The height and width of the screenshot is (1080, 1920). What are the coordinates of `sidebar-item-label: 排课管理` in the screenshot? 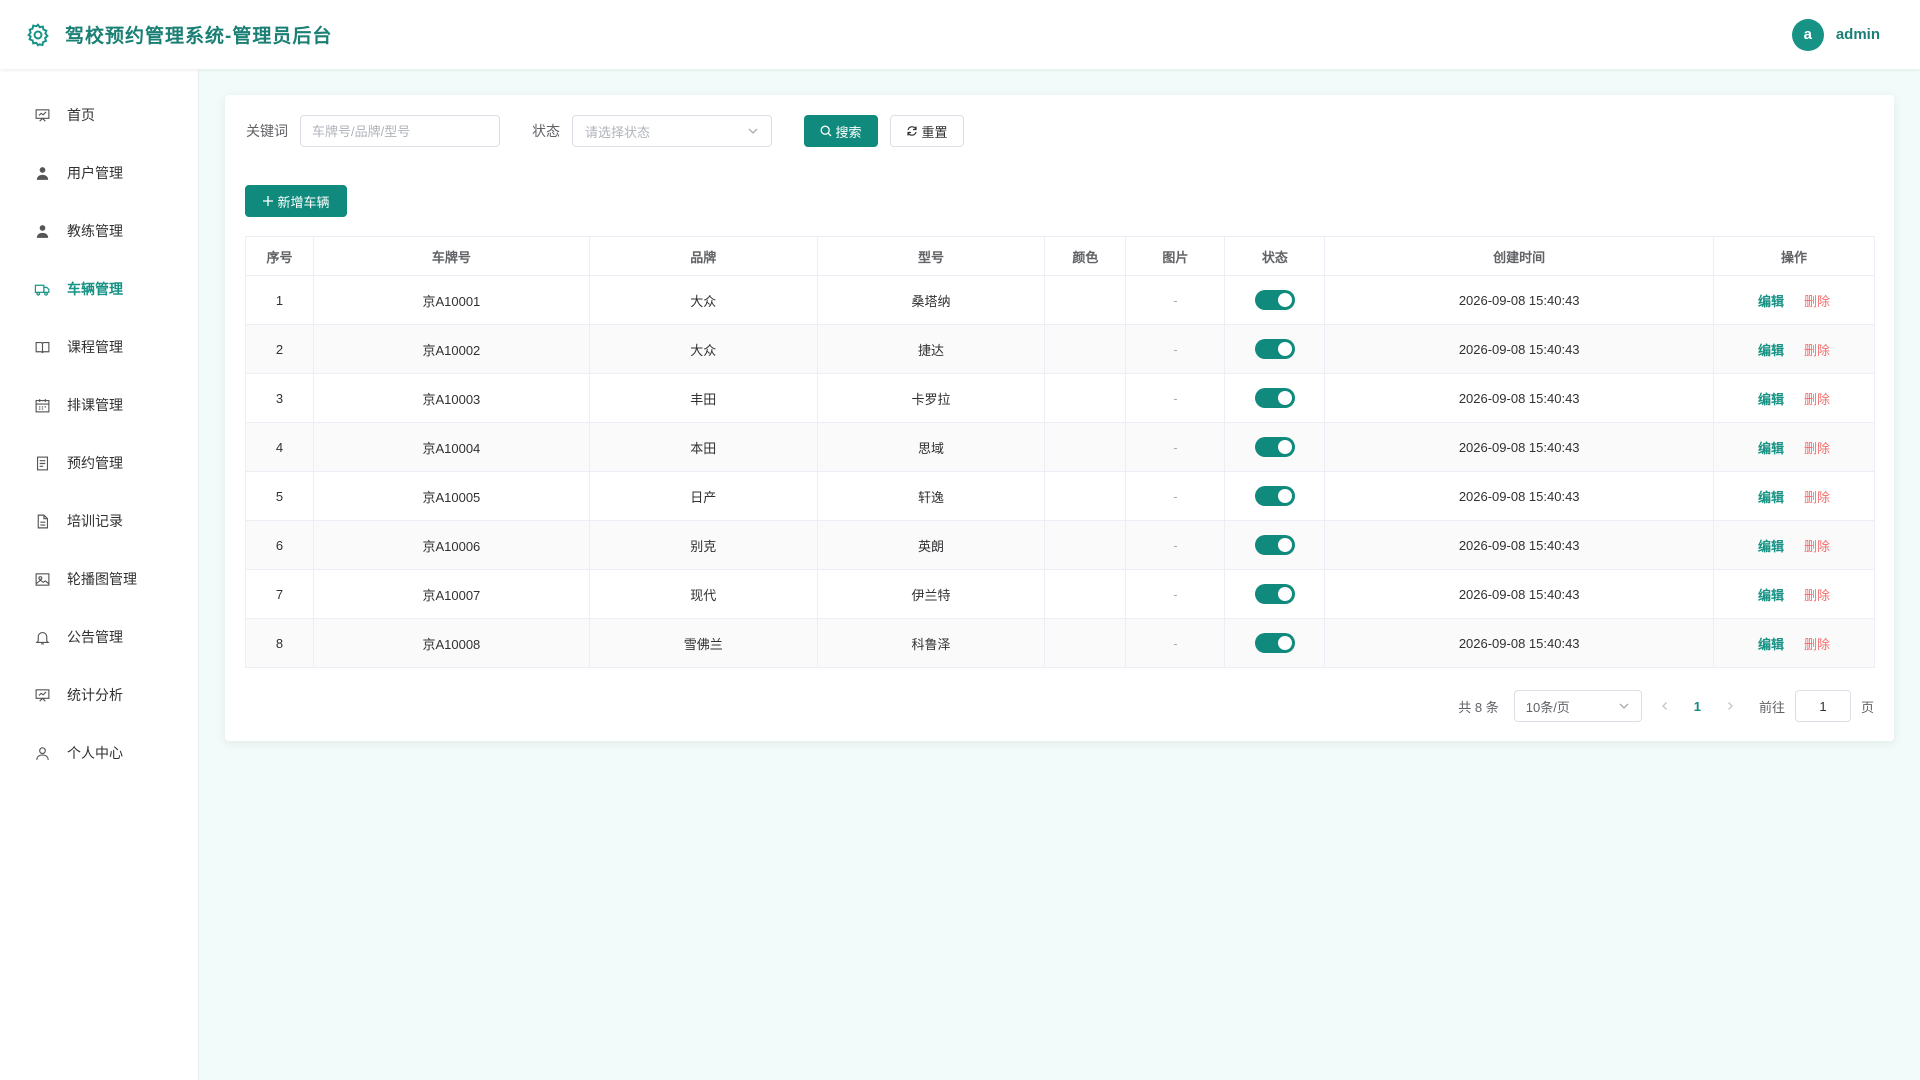 It's located at (95, 405).